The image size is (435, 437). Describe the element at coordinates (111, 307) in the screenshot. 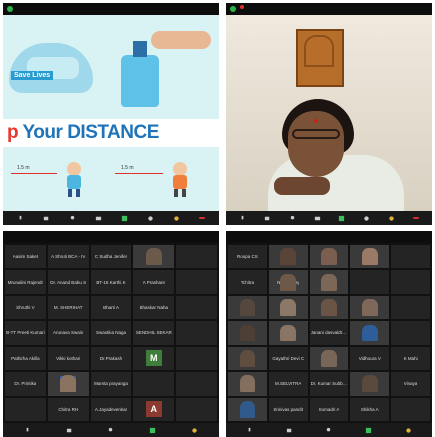

I see `participant-tile: Bharti A` at that location.